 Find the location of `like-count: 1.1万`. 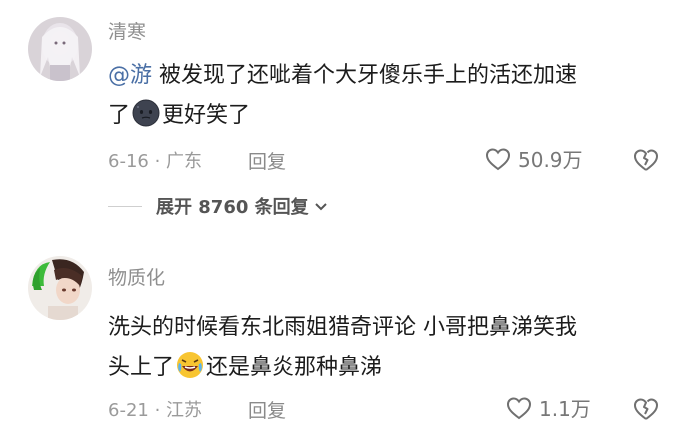

like-count: 1.1万 is located at coordinates (565, 409).